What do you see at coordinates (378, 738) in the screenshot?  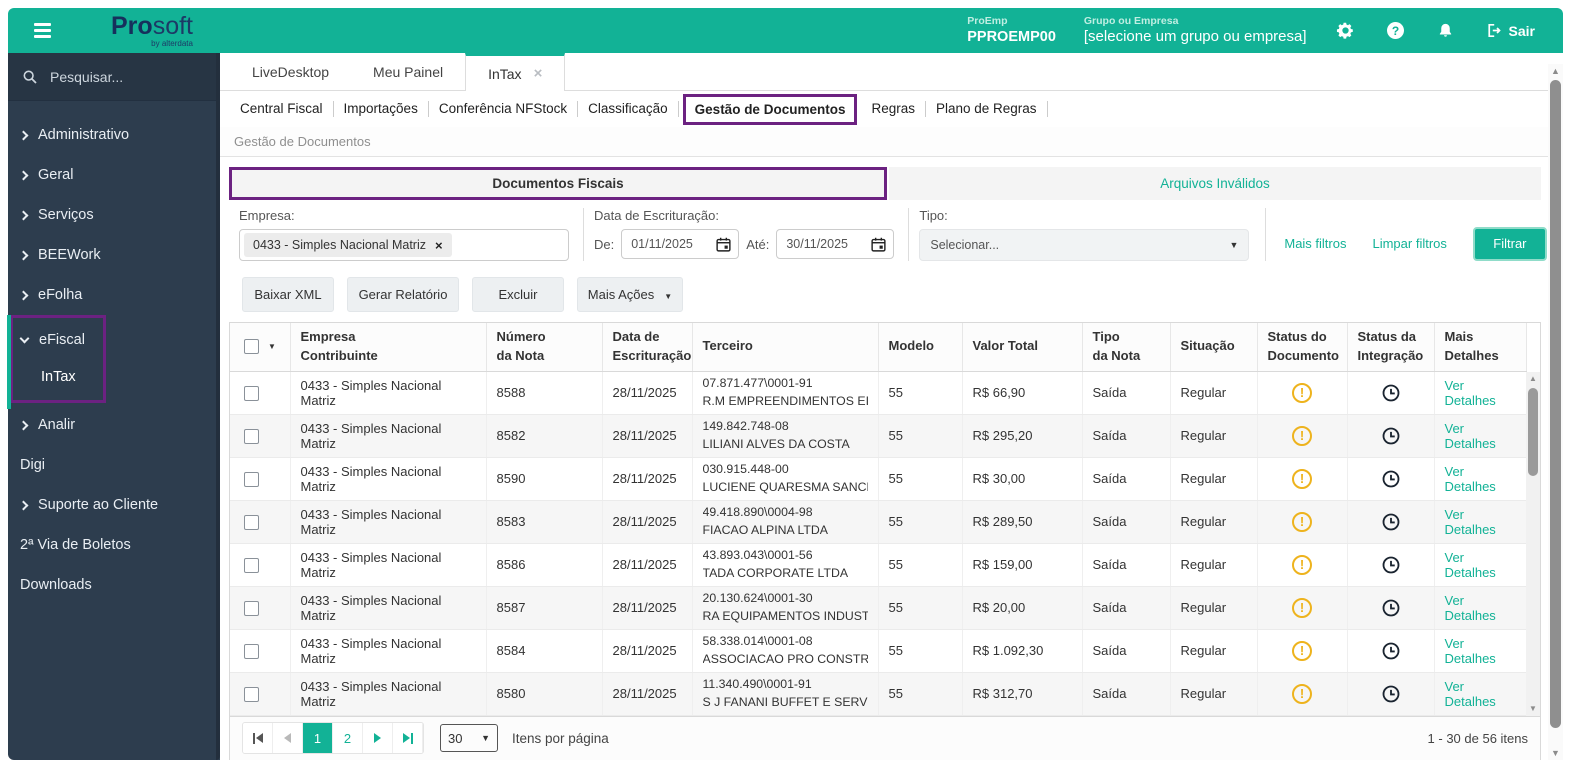 I see `next-page-button` at bounding box center [378, 738].